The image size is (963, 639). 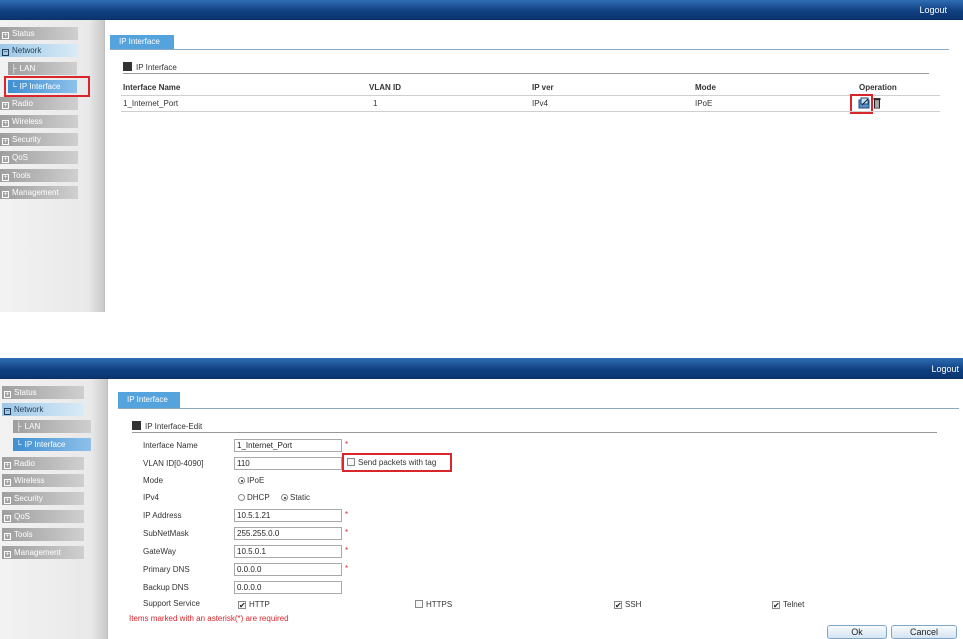 I want to click on tree-branch-icon: ├, so click(x=19, y=426).